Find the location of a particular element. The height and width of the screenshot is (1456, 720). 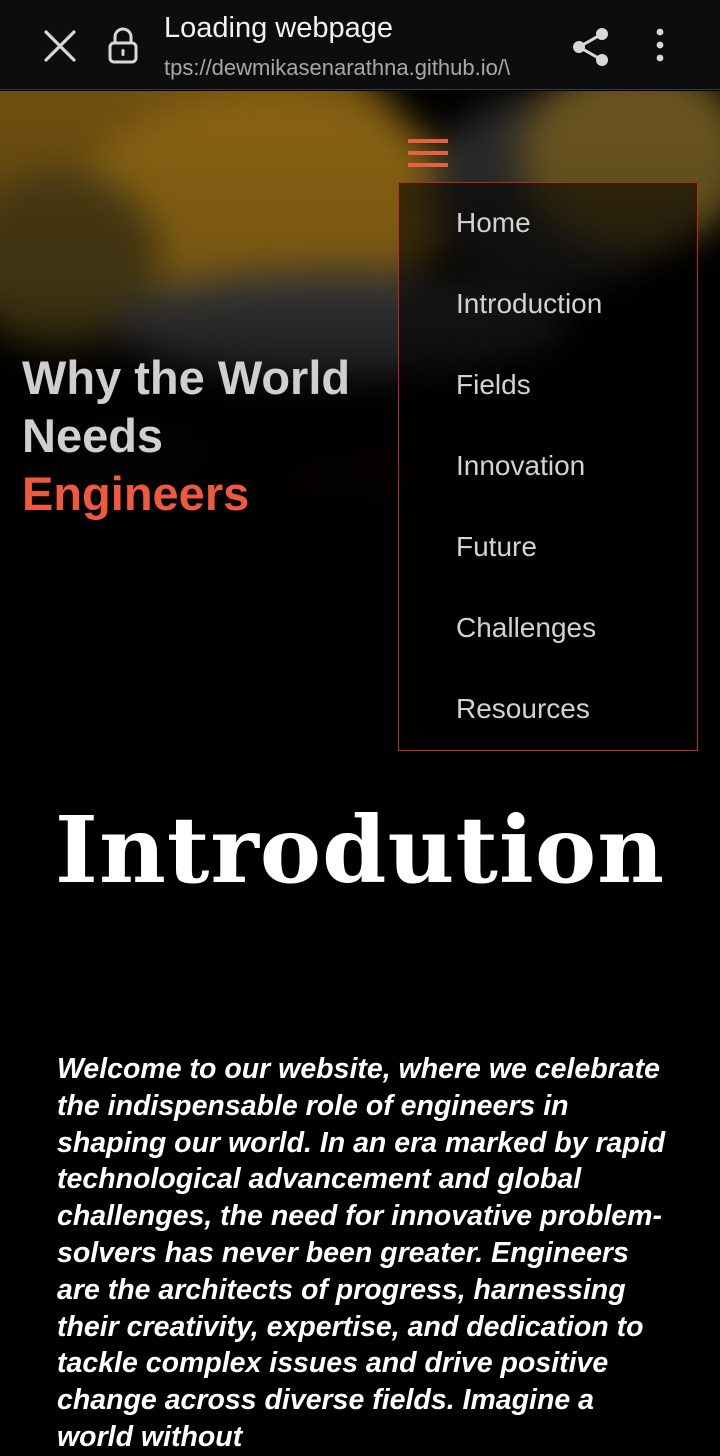

lock-icon is located at coordinates (123, 46).